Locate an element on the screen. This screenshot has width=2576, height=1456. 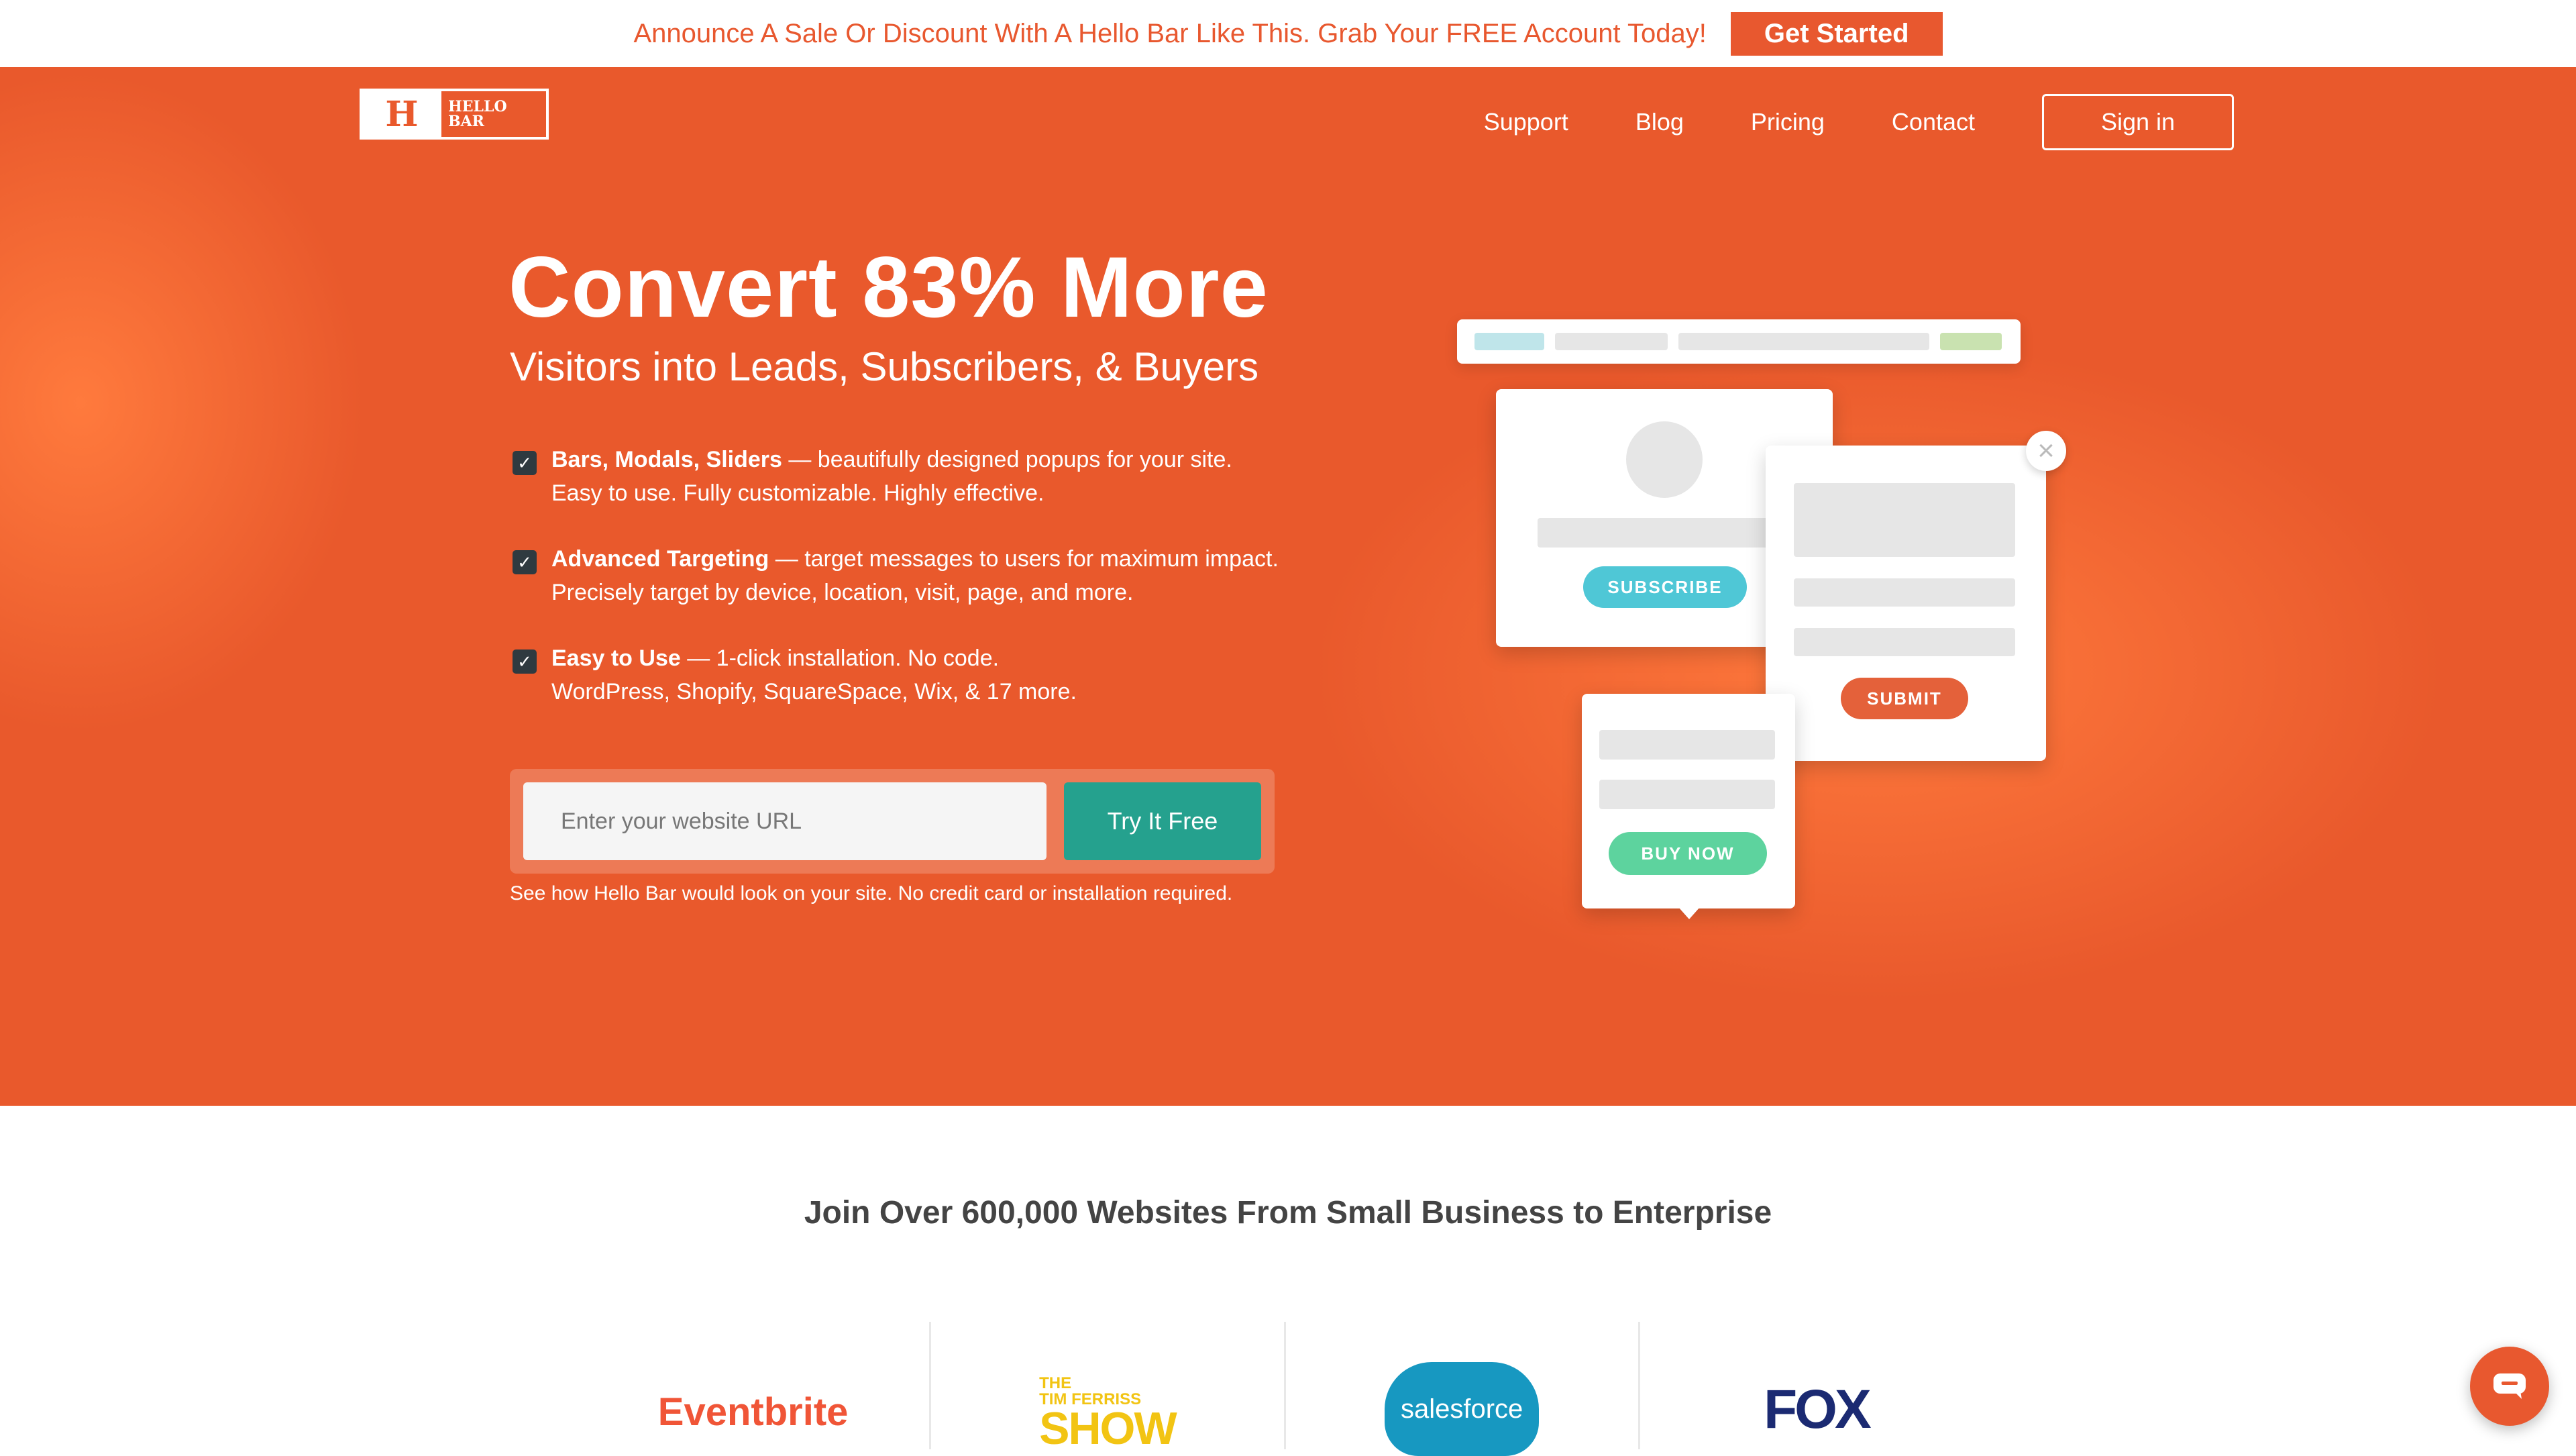
logo-cell: THE TIM FERRISS SHOW is located at coordinates (1108, 1388).